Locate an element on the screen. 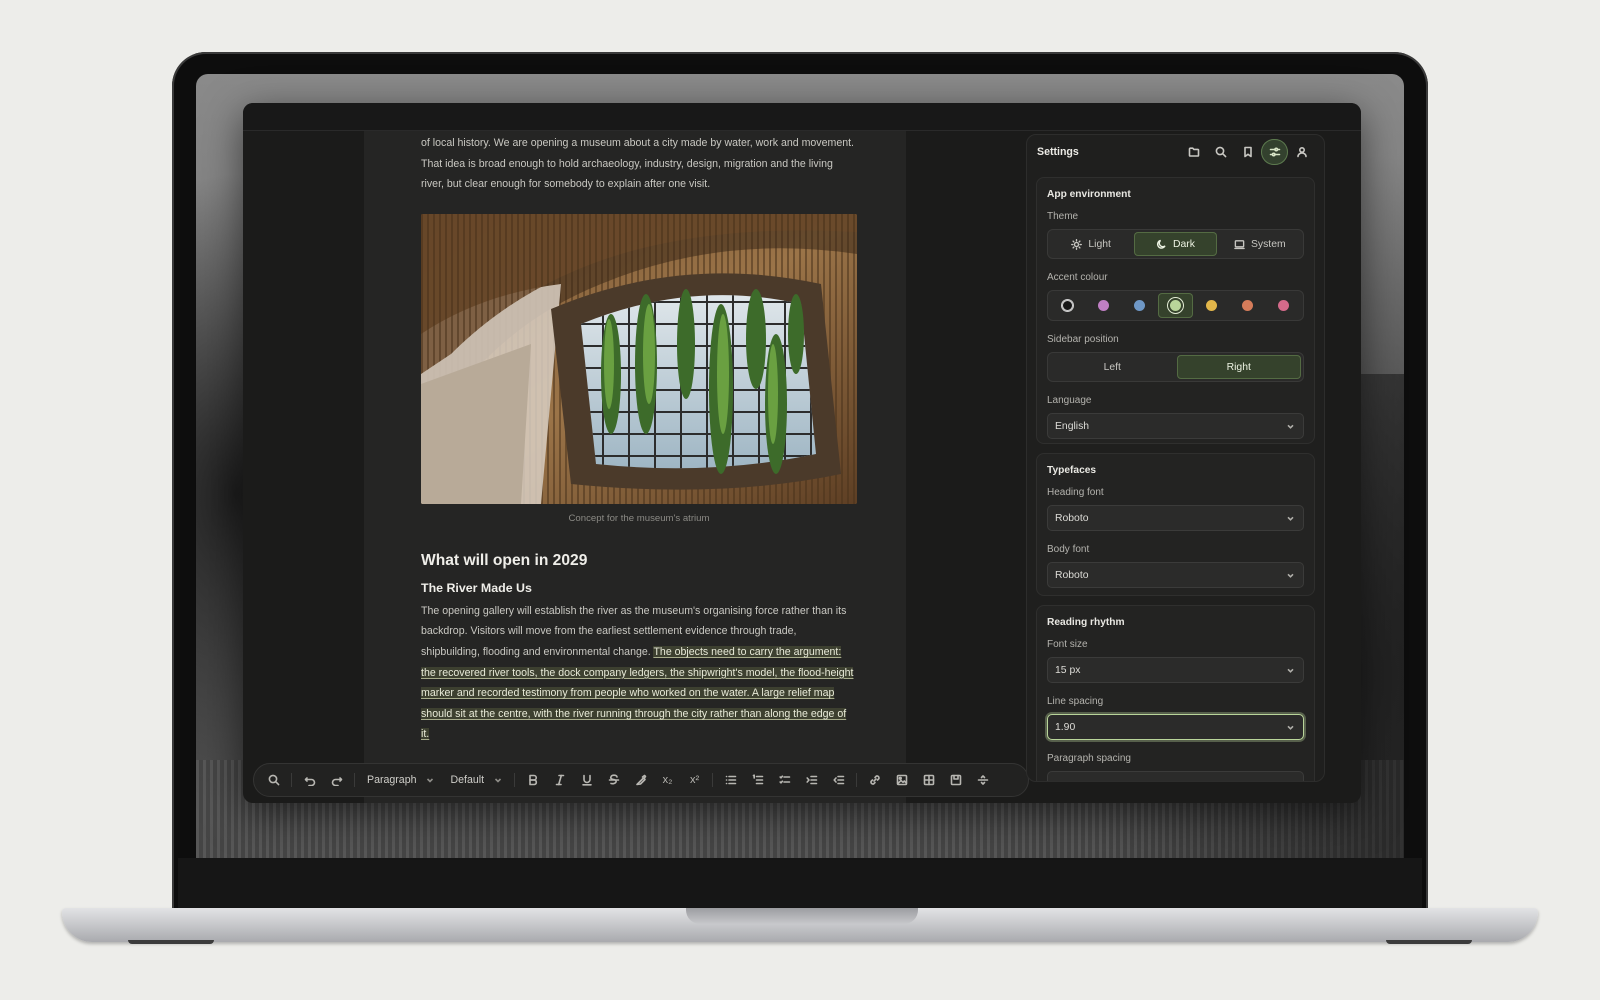 The width and height of the screenshot is (1600, 1000). moon-icon is located at coordinates (1161, 244).